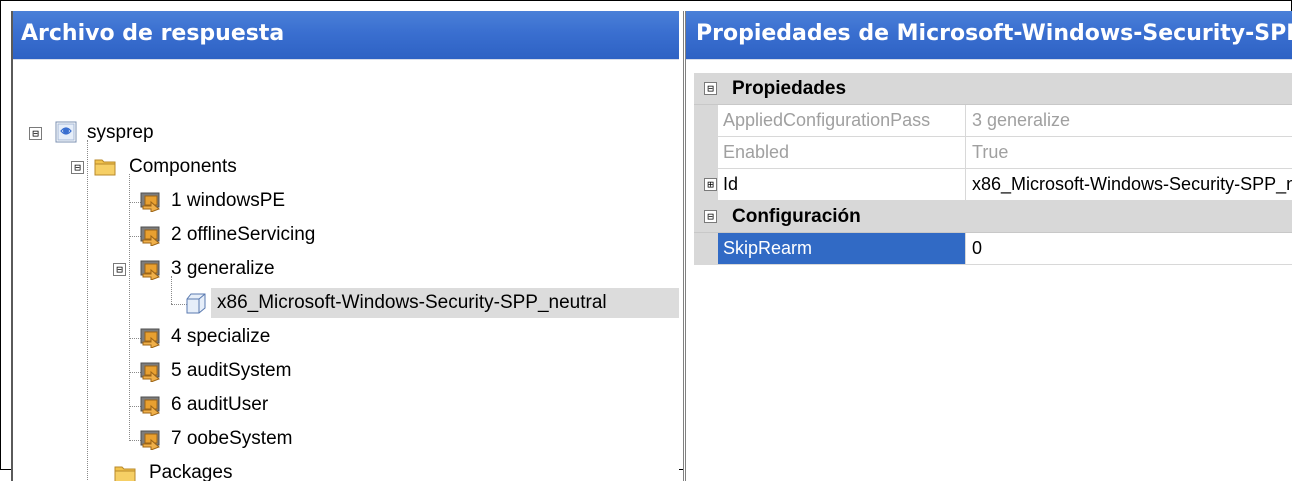 This screenshot has width=1292, height=481. I want to click on tree-node-label: Components, so click(183, 166).